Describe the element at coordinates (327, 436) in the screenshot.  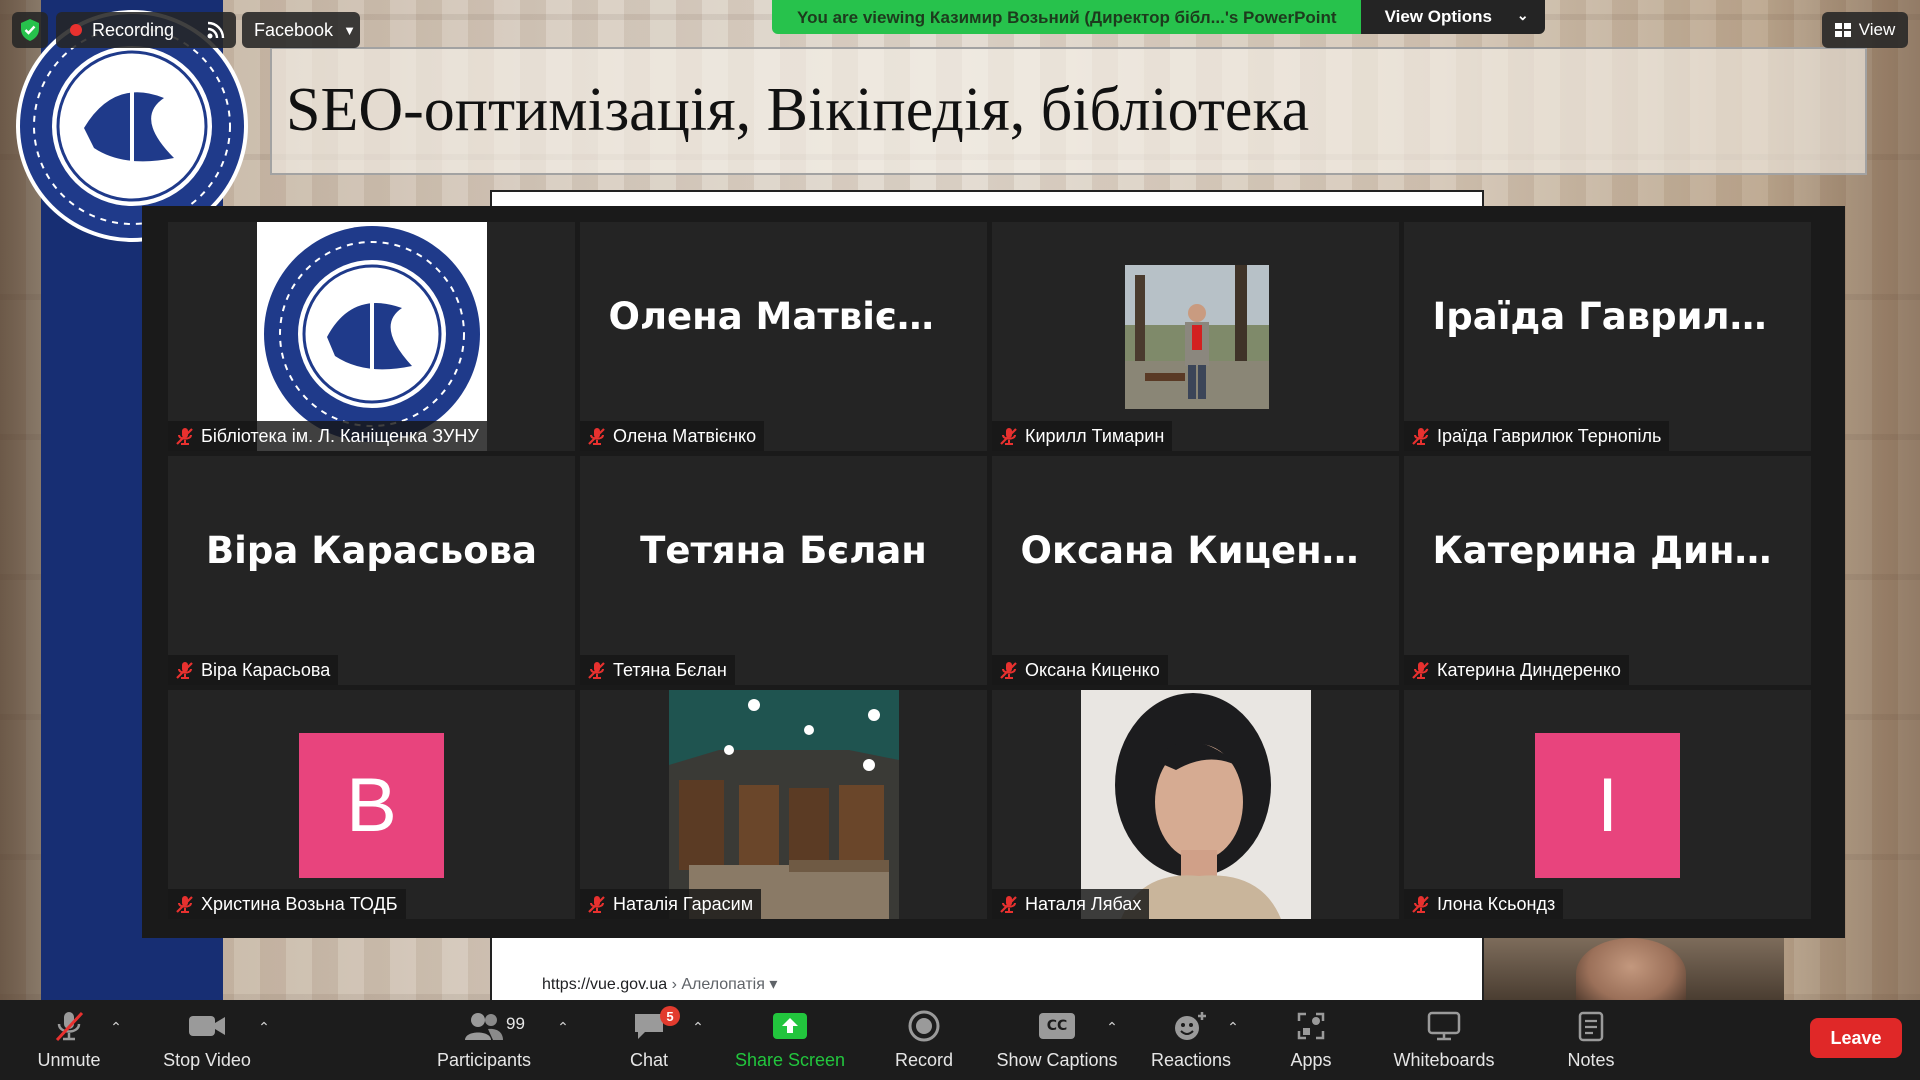
I see `participant-name-label: Бібліотека ім. Л. Каніщенка ЗУНУ` at that location.